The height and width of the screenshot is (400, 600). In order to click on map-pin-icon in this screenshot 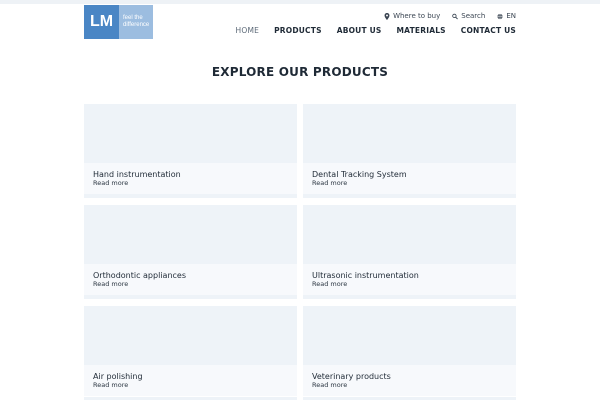, I will do `click(387, 16)`.